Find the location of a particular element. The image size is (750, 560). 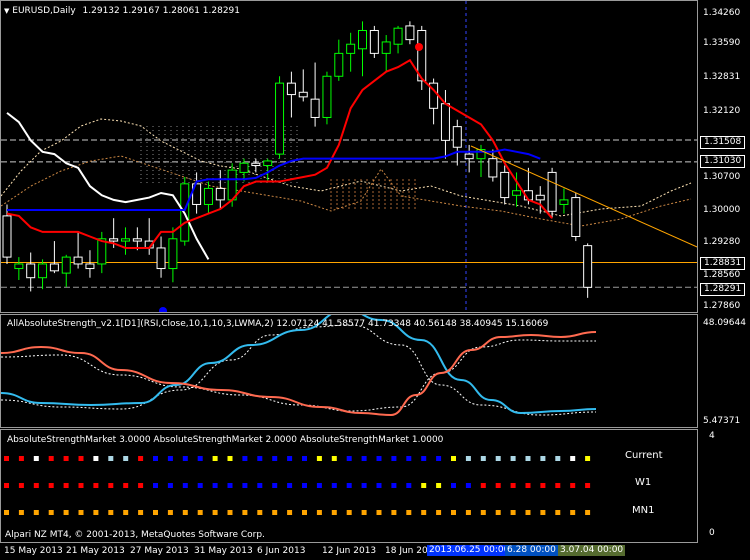

ohlc-values: 1.29132 1.29167 1.28061 1.28291 is located at coordinates (161, 11).